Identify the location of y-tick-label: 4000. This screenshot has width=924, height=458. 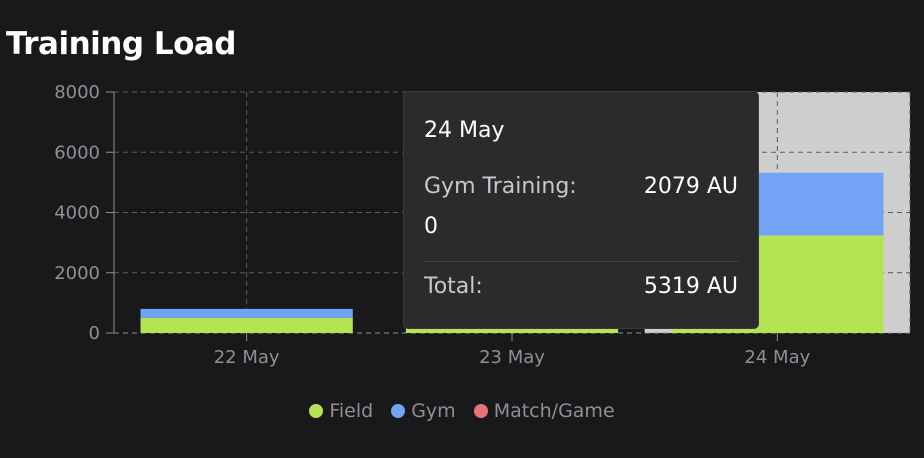
(77, 213).